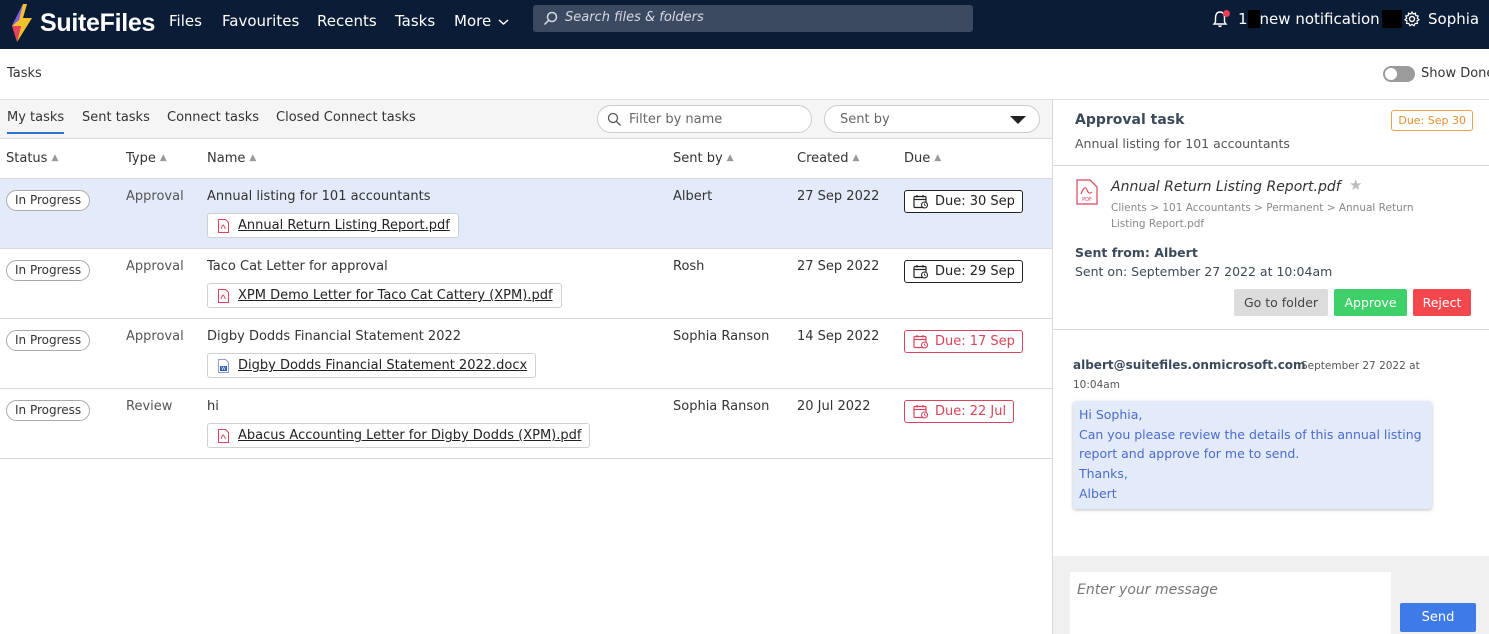 This screenshot has height=634, width=1489. Describe the element at coordinates (828, 158) in the screenshot. I see `column-created: Created ▲` at that location.